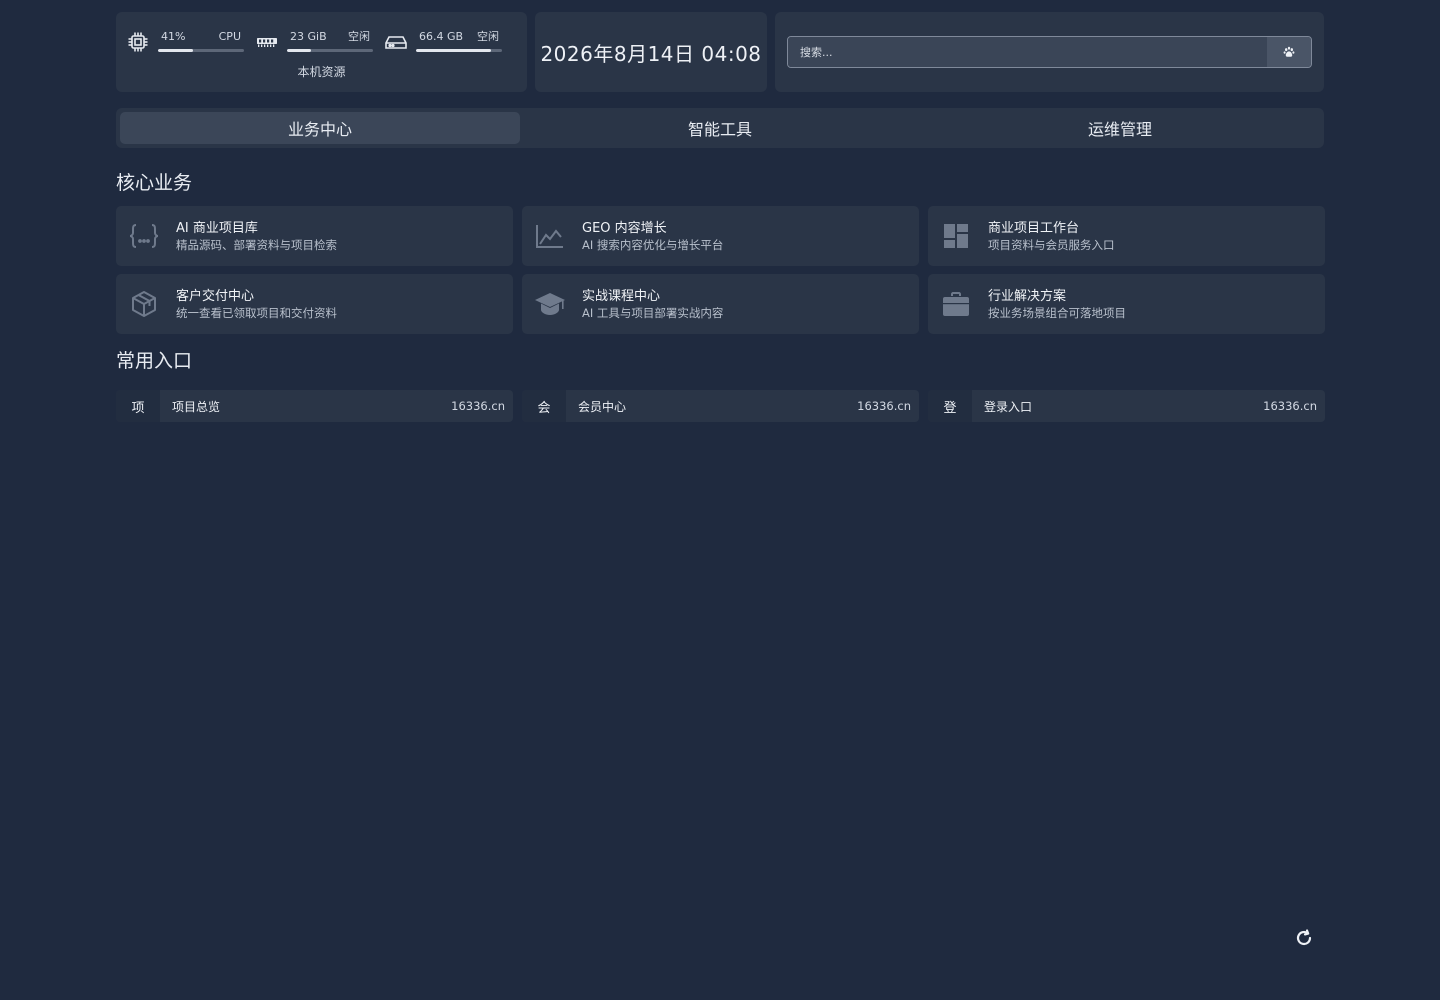  What do you see at coordinates (653, 312) in the screenshot?
I see `biz-card-desc: AI 工具与项目部署实战内容` at bounding box center [653, 312].